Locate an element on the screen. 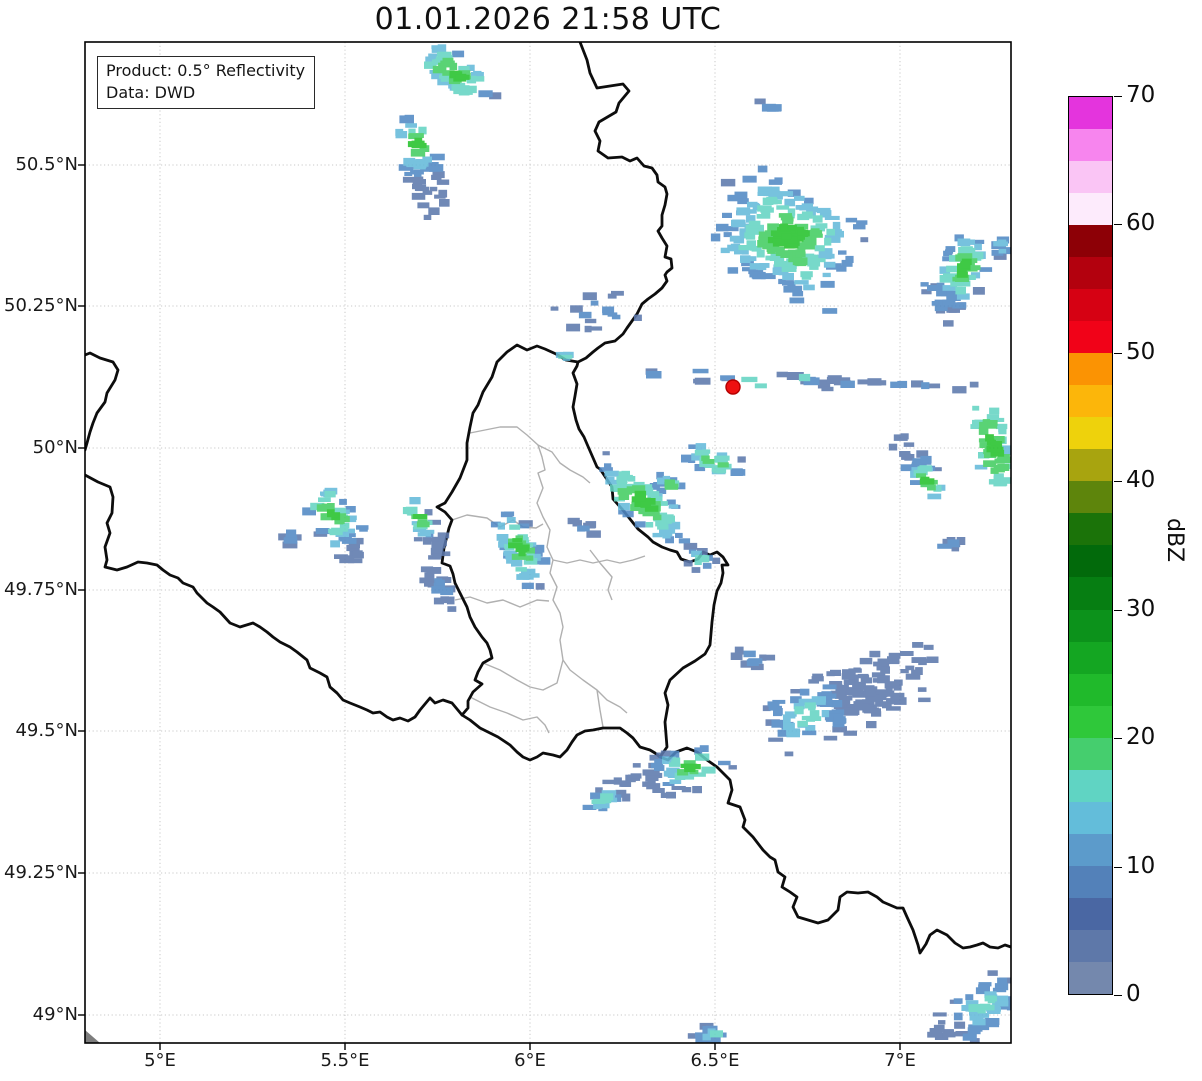 This screenshot has width=1202, height=1081. y-axis-tick-label: 49.75°N is located at coordinates (41, 589).